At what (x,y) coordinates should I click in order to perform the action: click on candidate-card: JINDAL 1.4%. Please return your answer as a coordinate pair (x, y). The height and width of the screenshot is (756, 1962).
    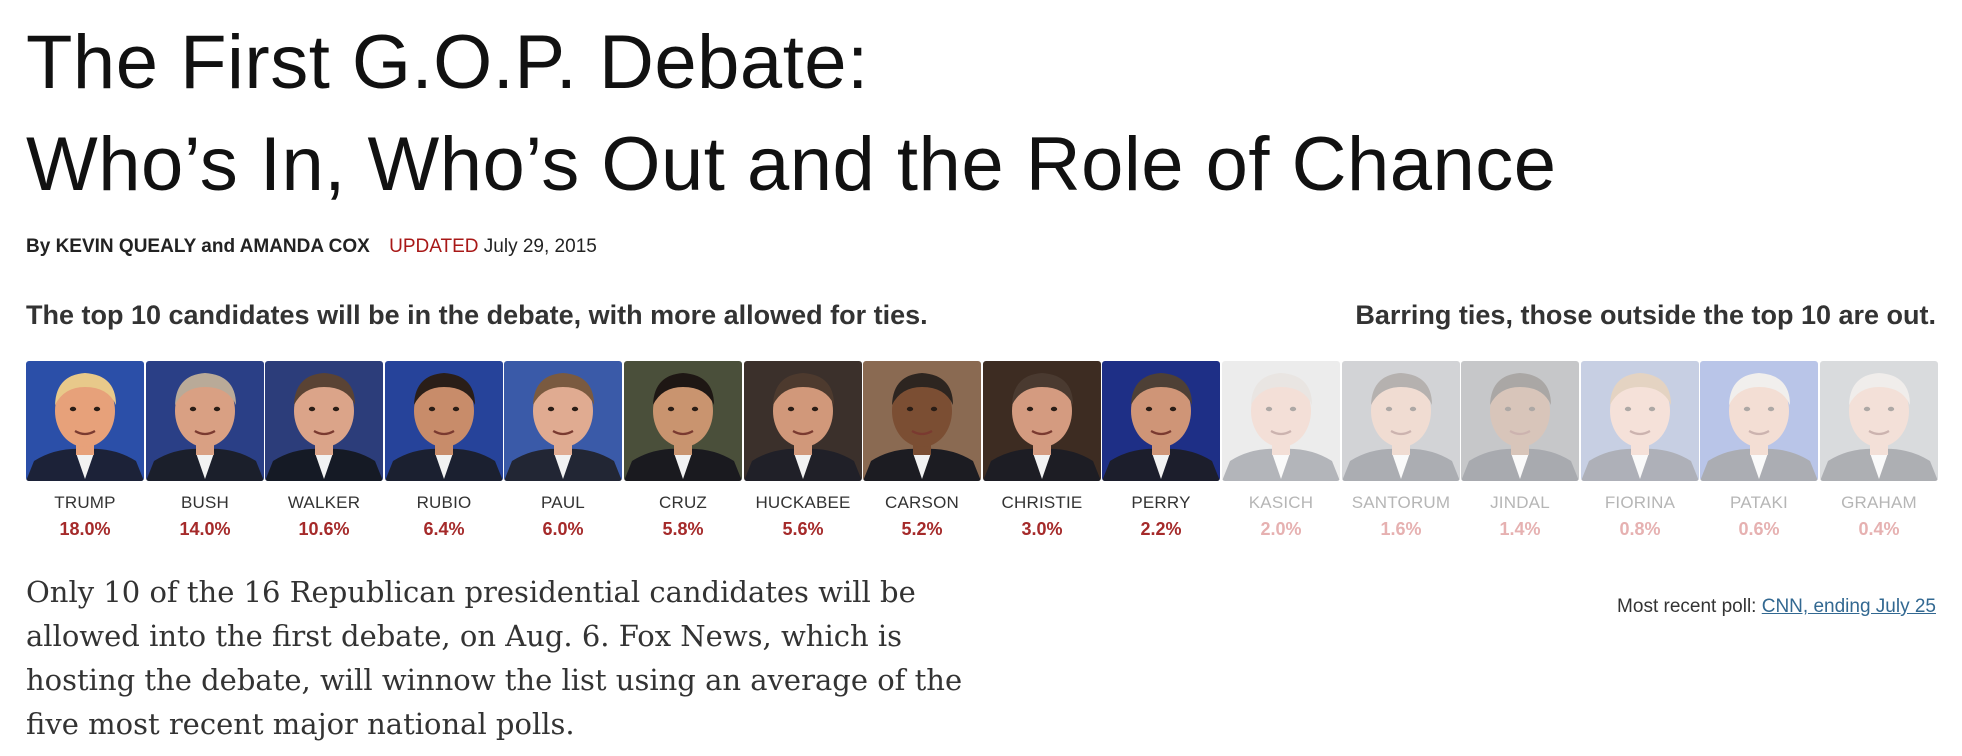
    Looking at the image, I should click on (1520, 453).